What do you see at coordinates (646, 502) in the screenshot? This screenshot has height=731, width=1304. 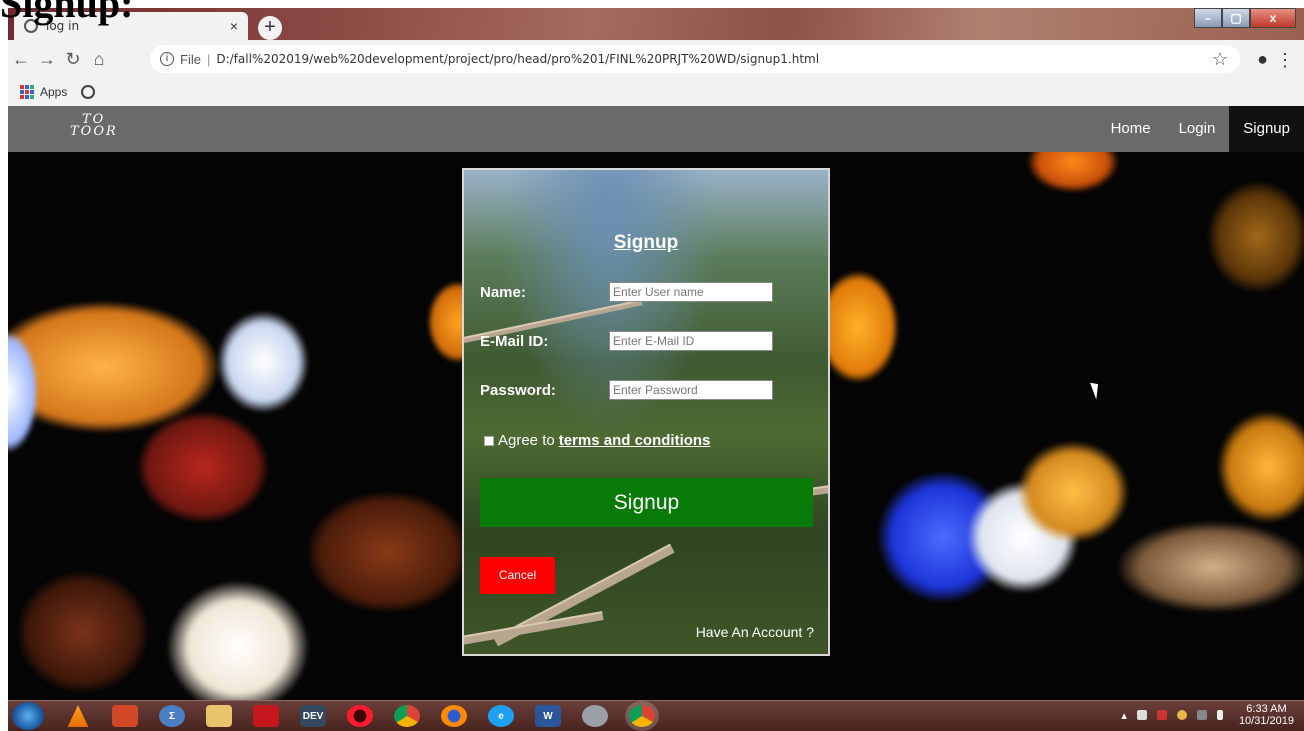 I see `signup-button: Signup` at bounding box center [646, 502].